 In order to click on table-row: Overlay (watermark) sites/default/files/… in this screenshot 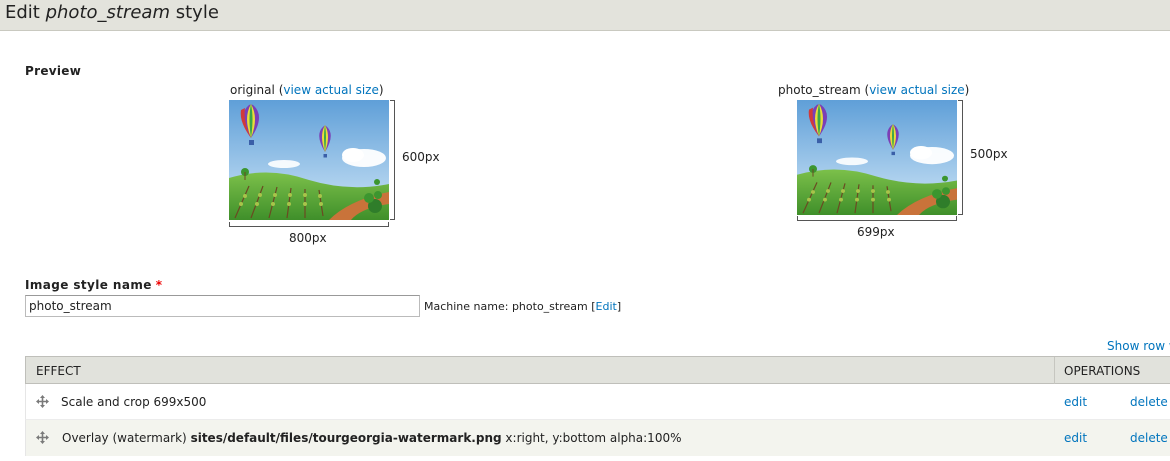, I will do `click(597, 438)`.